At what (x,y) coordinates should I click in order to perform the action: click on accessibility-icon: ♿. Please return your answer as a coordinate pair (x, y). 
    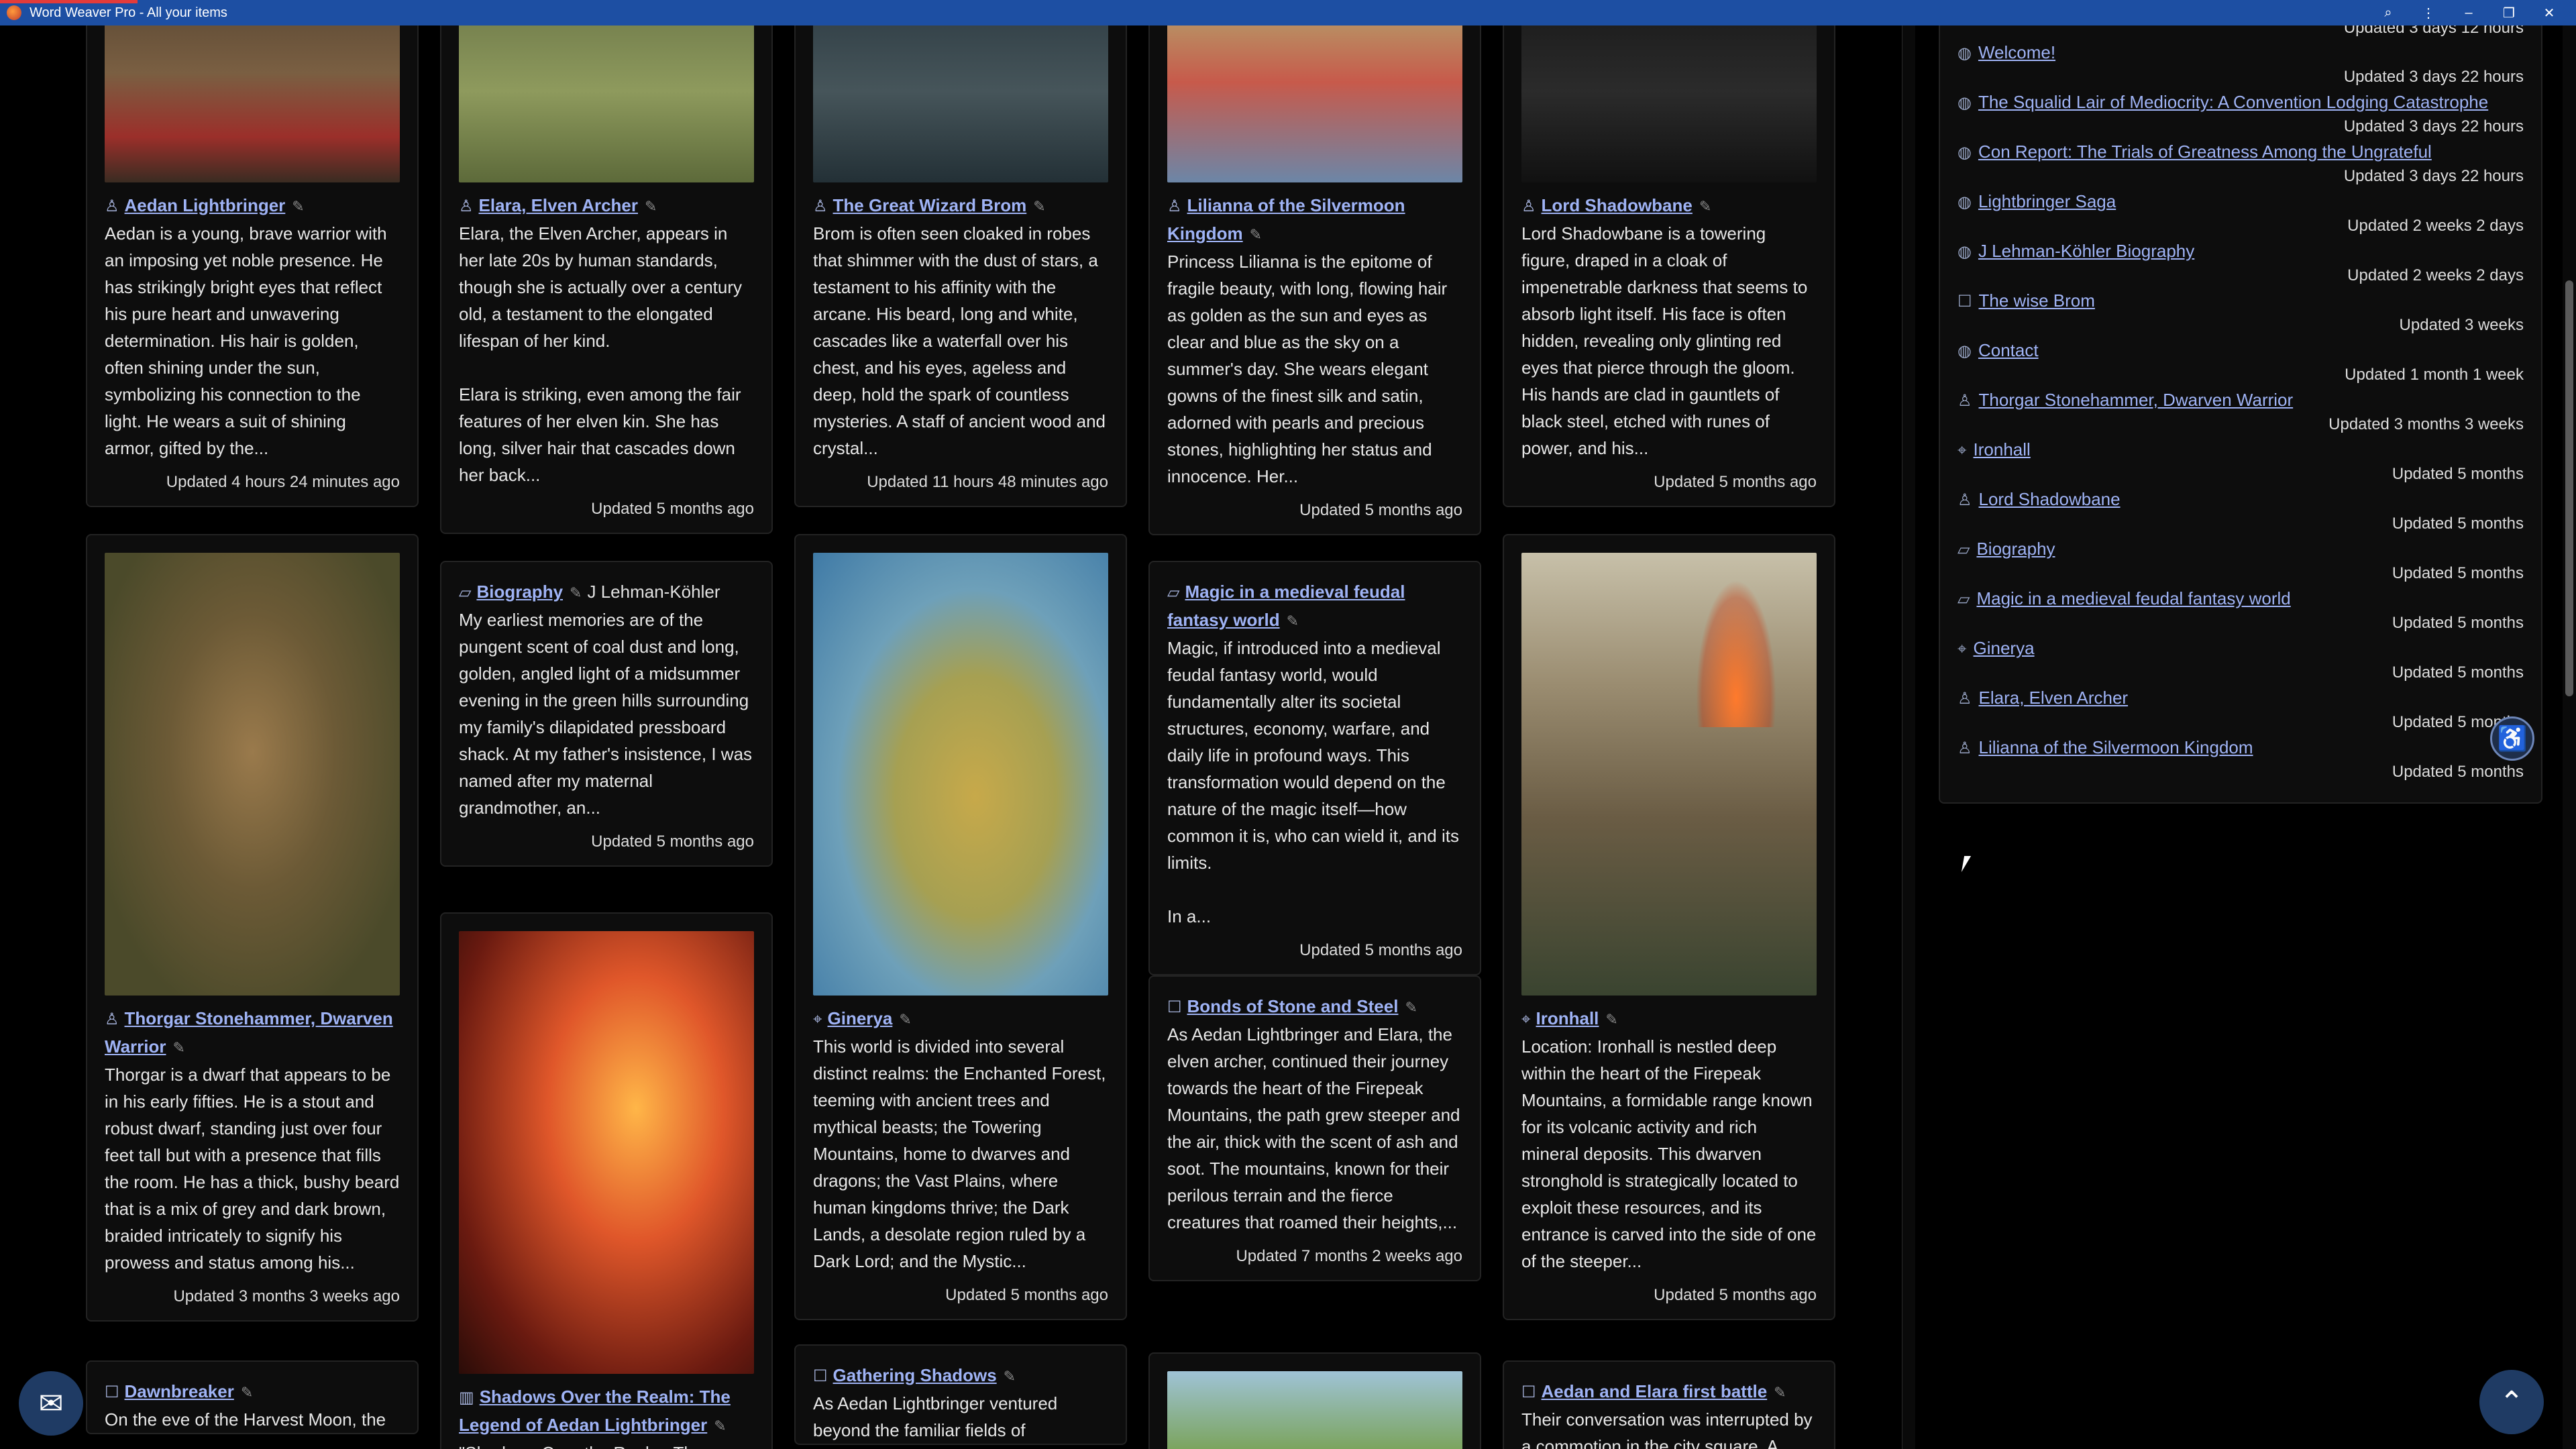
    Looking at the image, I should click on (2512, 738).